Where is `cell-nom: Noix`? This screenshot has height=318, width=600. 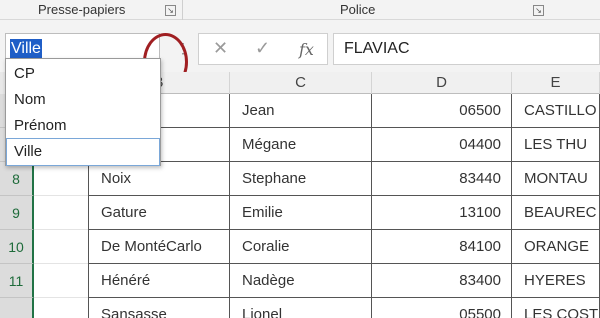 cell-nom: Noix is located at coordinates (159, 179).